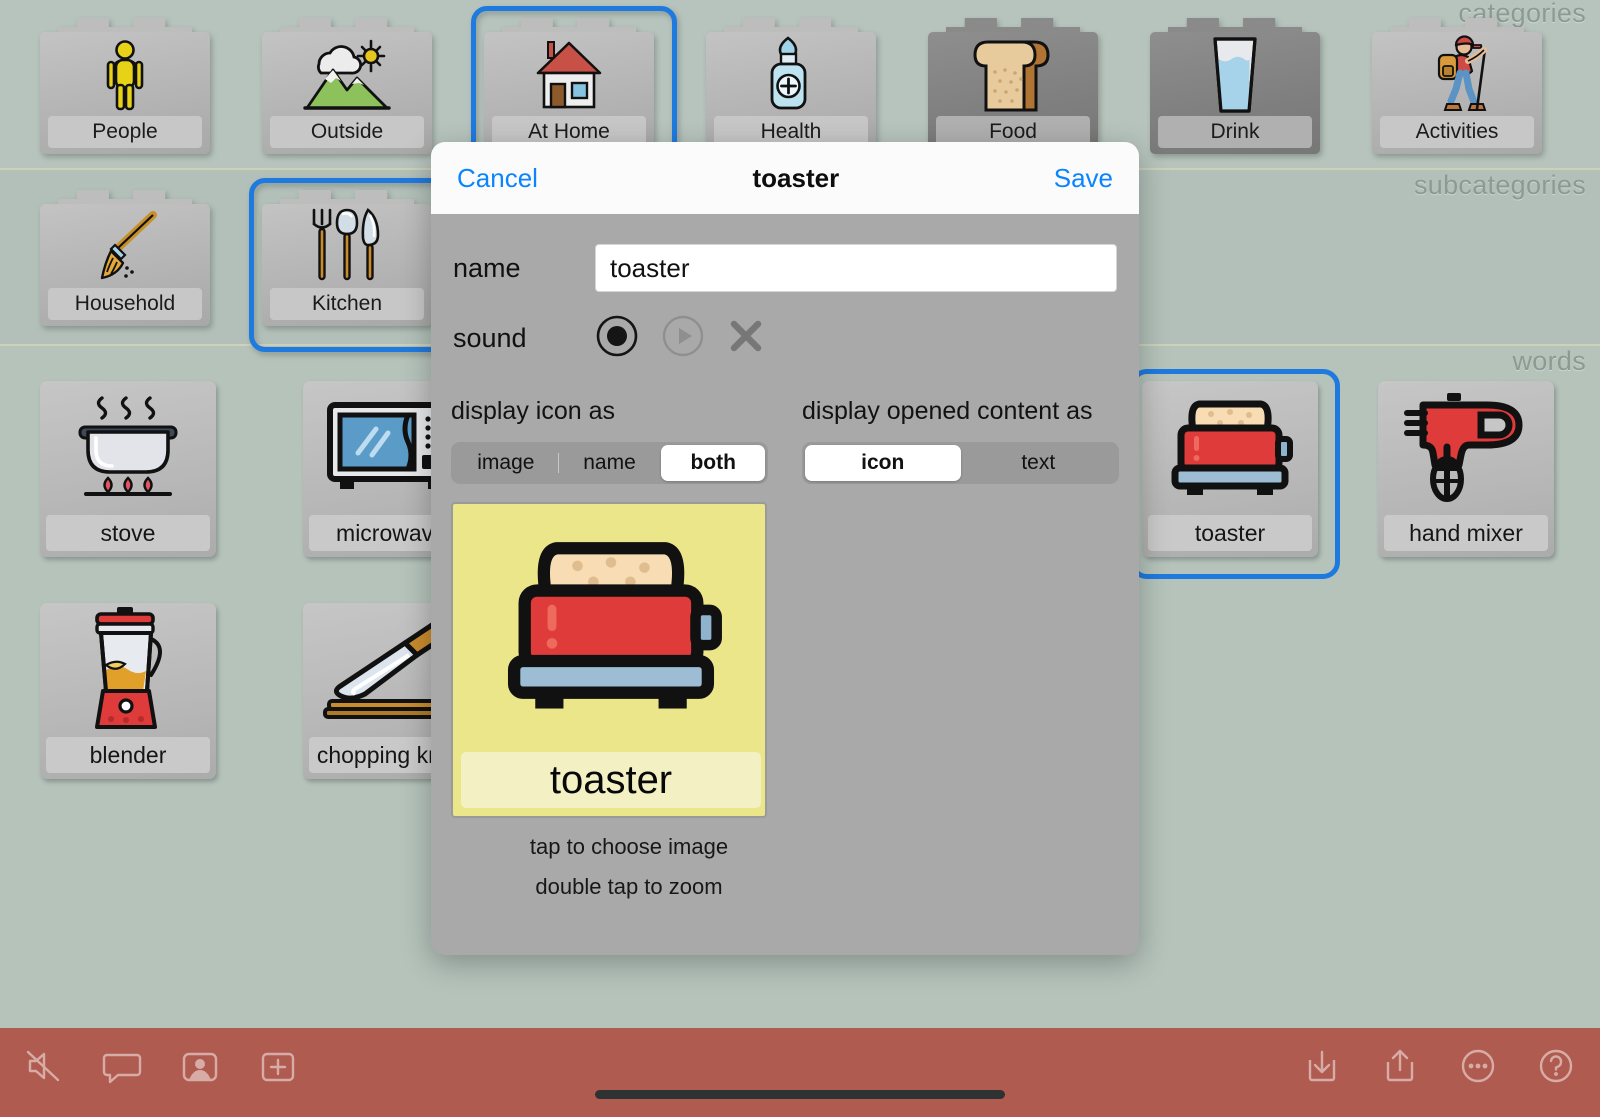 This screenshot has height=1117, width=1600. What do you see at coordinates (683, 338) in the screenshot?
I see `play-icon` at bounding box center [683, 338].